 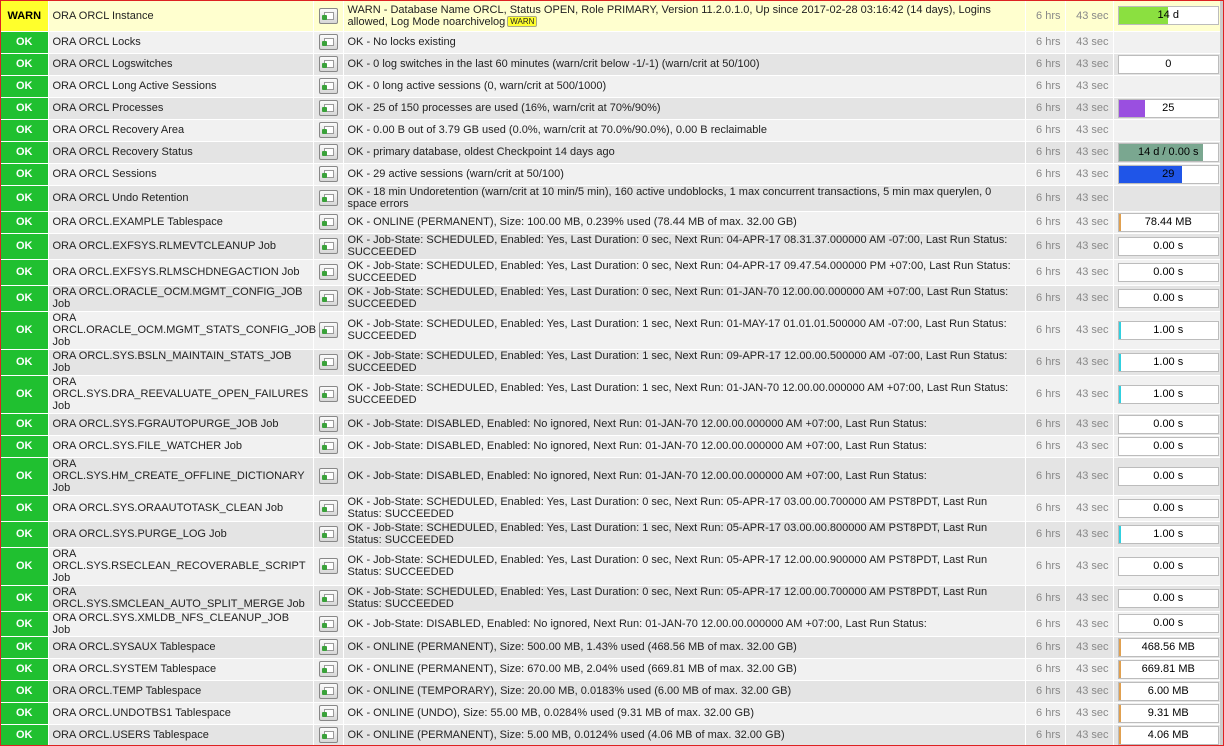 I want to click on perfometer: 669.81 MB, so click(x=1168, y=669).